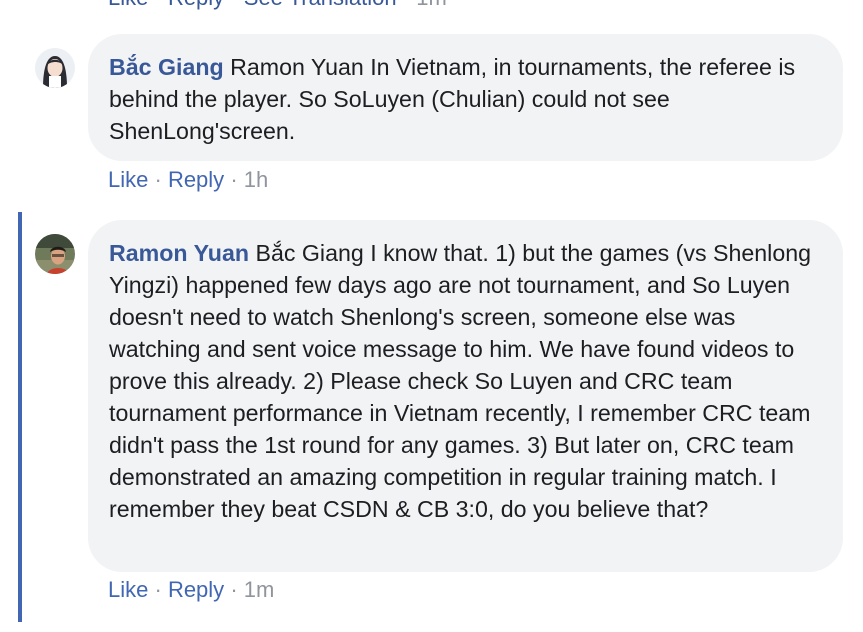 The height and width of the screenshot is (632, 863). I want to click on avatar-image, so click(55, 254).